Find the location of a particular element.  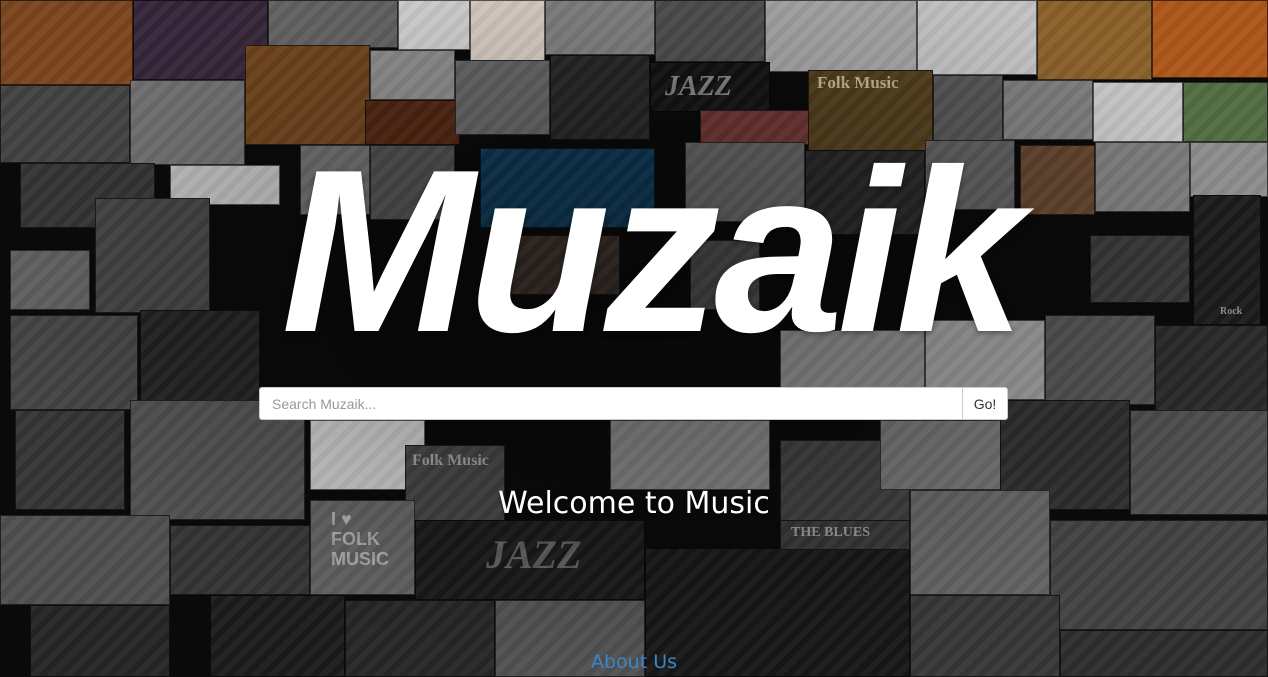

jazz-label: JAZZ is located at coordinates (698, 86).